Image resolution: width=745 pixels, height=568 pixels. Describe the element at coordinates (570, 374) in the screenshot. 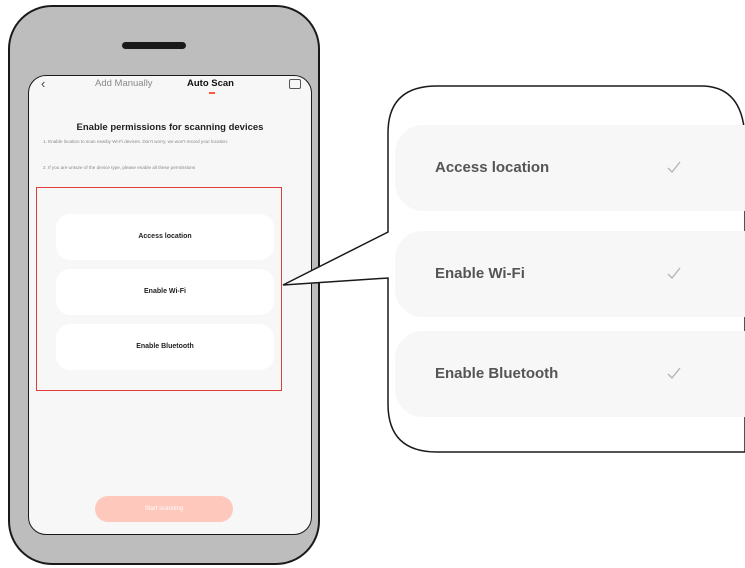

I see `popup-item-enable-bluetooth: Enable Bluetooth` at that location.